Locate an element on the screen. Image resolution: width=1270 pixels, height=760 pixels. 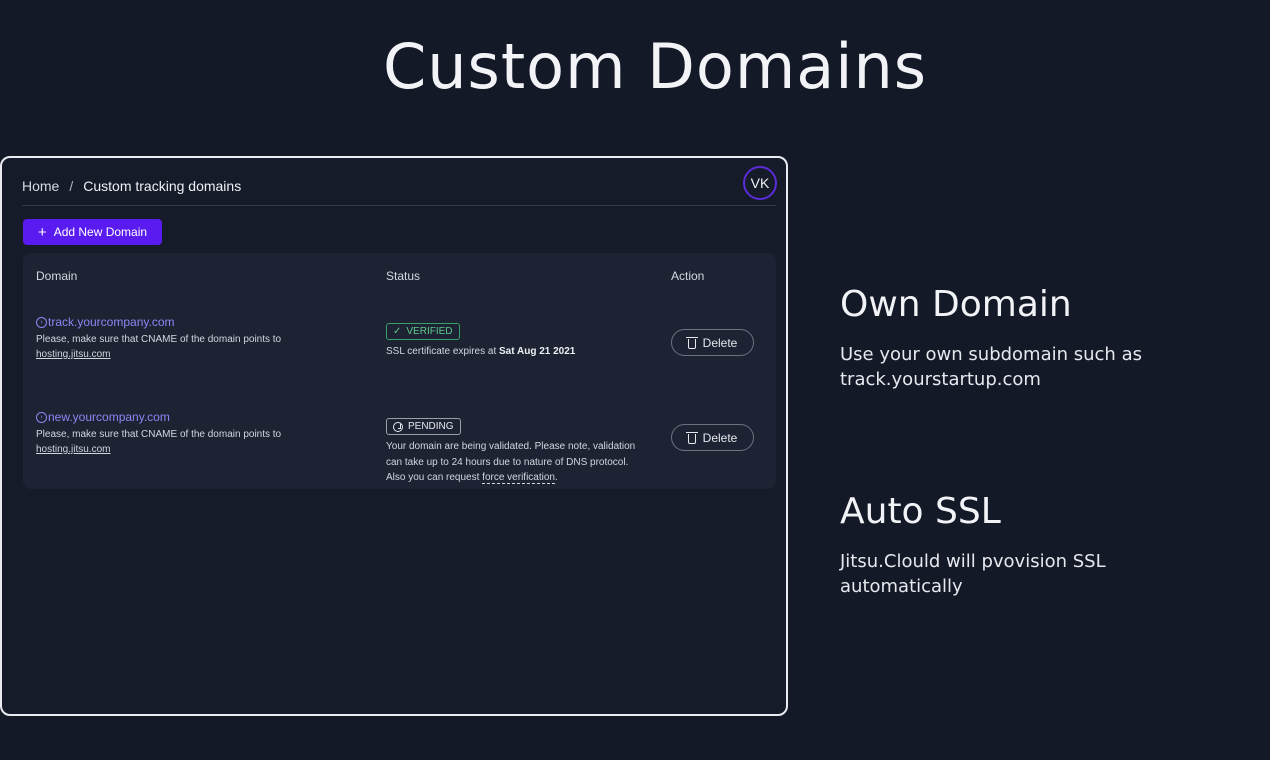
feature-line: Use your own subdomain such as is located at coordinates (991, 354).